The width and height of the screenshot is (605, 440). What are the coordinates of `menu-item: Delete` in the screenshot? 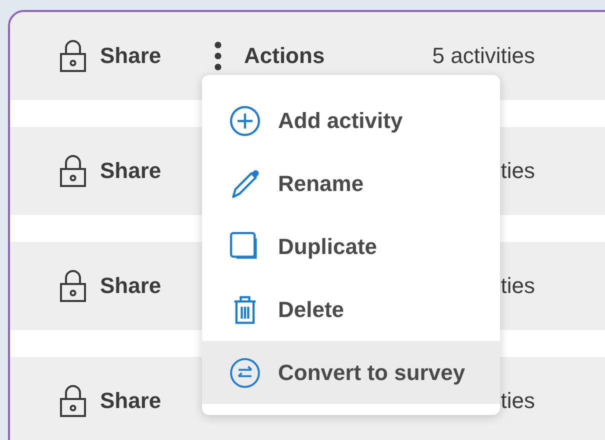 It's located at (351, 309).